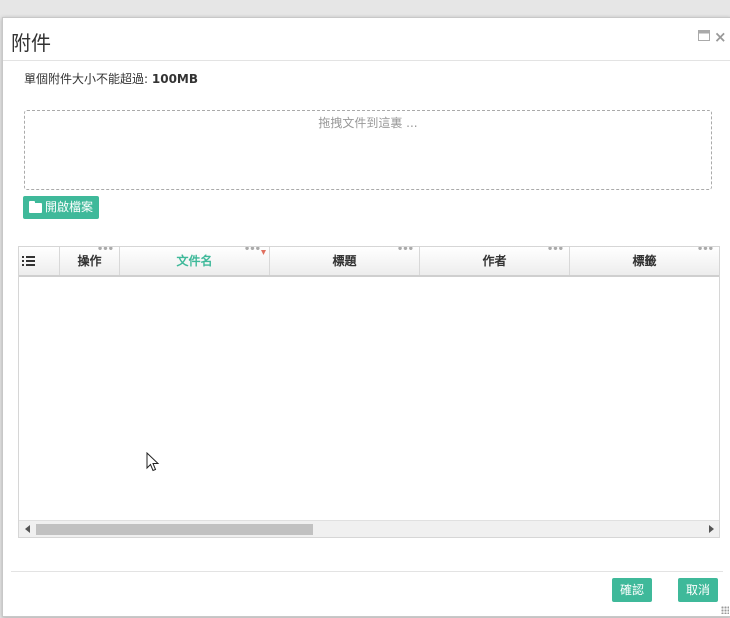 The image size is (730, 618). I want to click on column-header-tags: 標籤 •••, so click(644, 261).